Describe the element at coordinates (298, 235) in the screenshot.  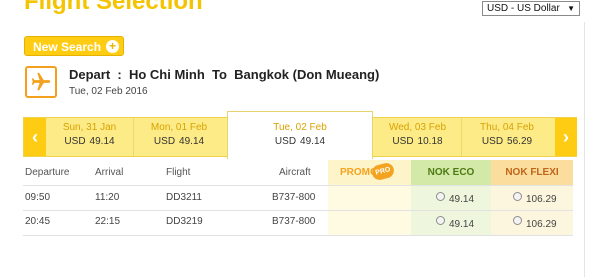
I see `table-bottom-border` at that location.